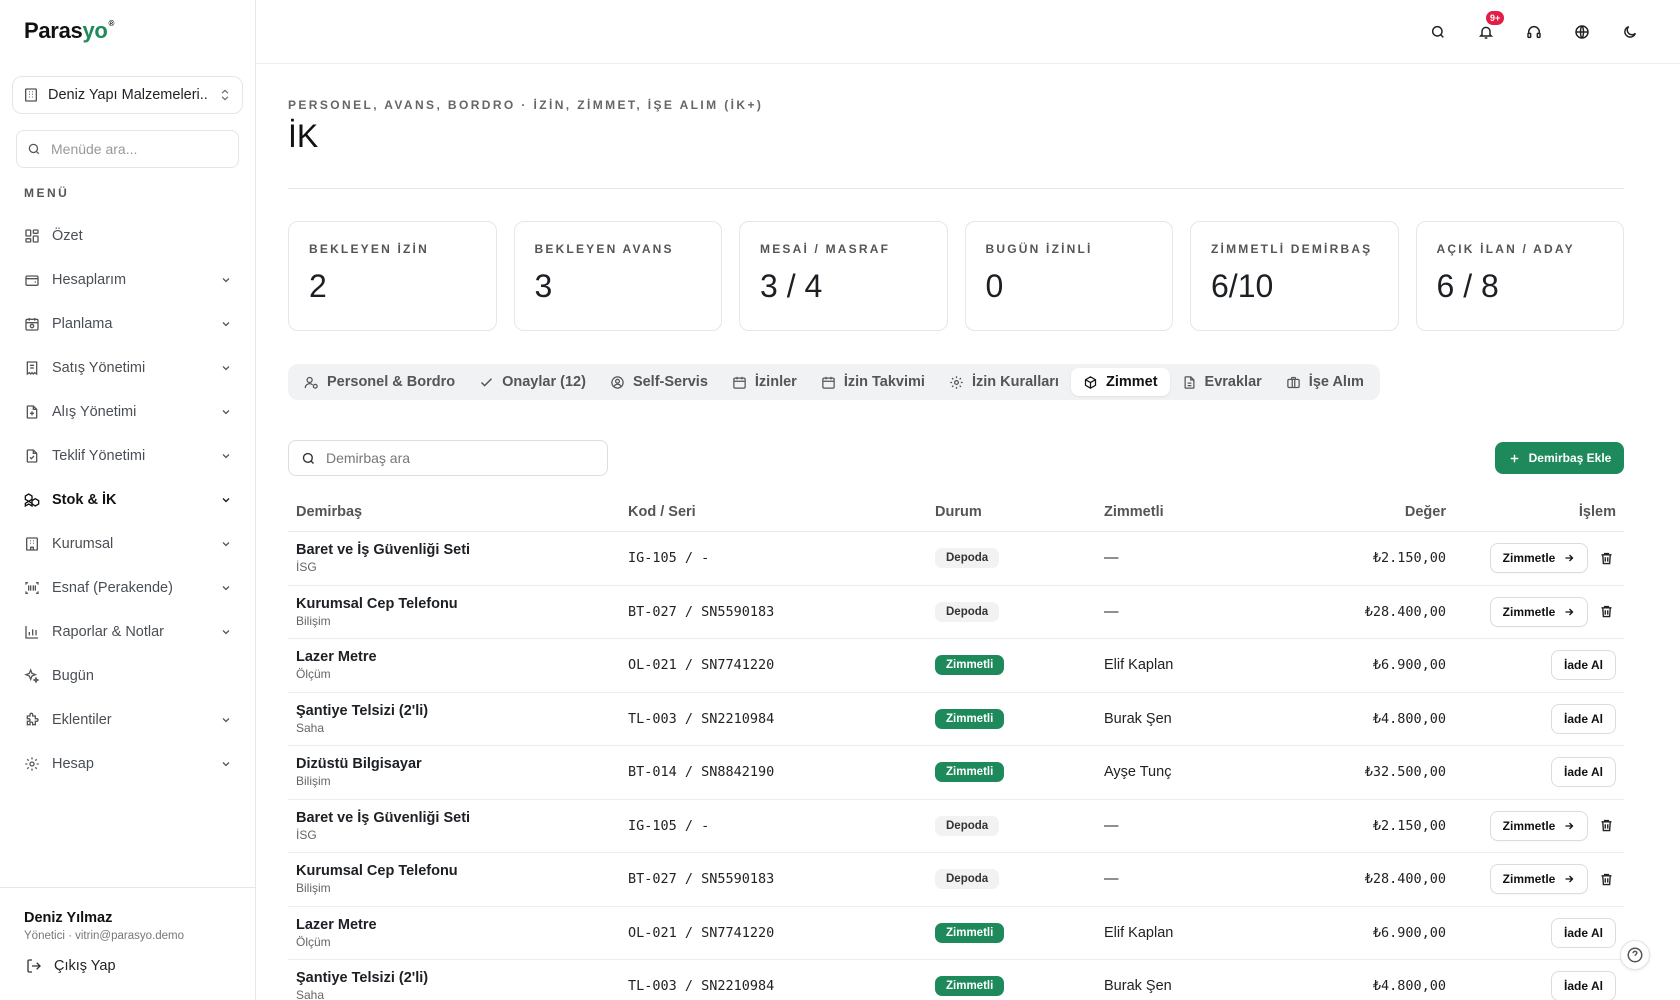  I want to click on stat-value: 2, so click(318, 286).